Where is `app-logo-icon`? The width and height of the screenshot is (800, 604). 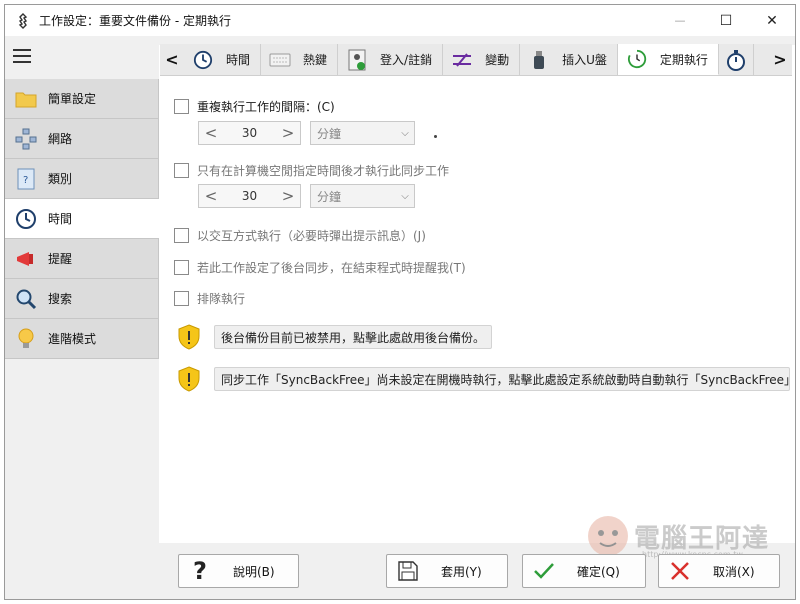 app-logo-icon is located at coordinates (23, 20).